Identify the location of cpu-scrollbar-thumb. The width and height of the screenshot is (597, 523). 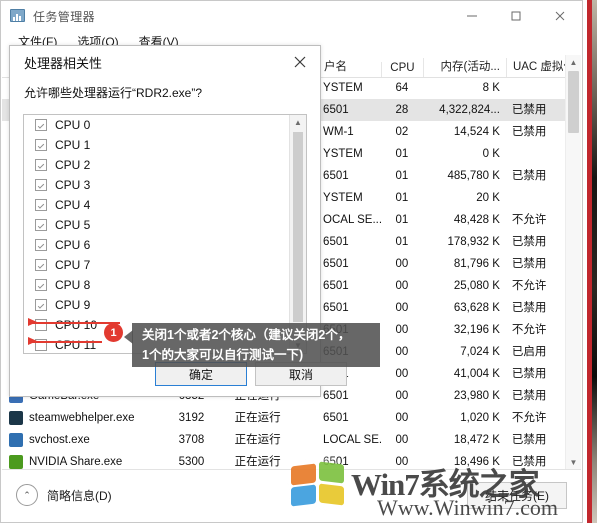
(298, 227).